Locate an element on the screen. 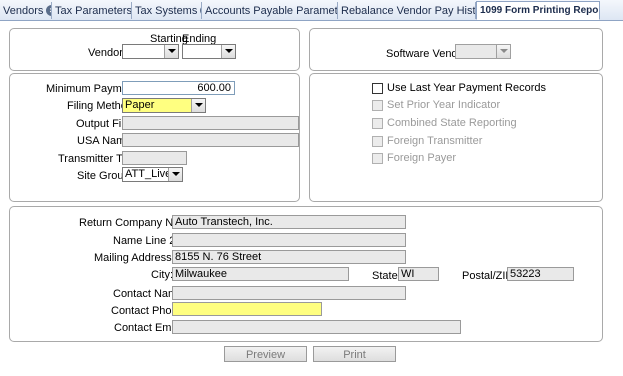 The height and width of the screenshot is (376, 623). tab-label: Tax Systems is located at coordinates (166, 10).